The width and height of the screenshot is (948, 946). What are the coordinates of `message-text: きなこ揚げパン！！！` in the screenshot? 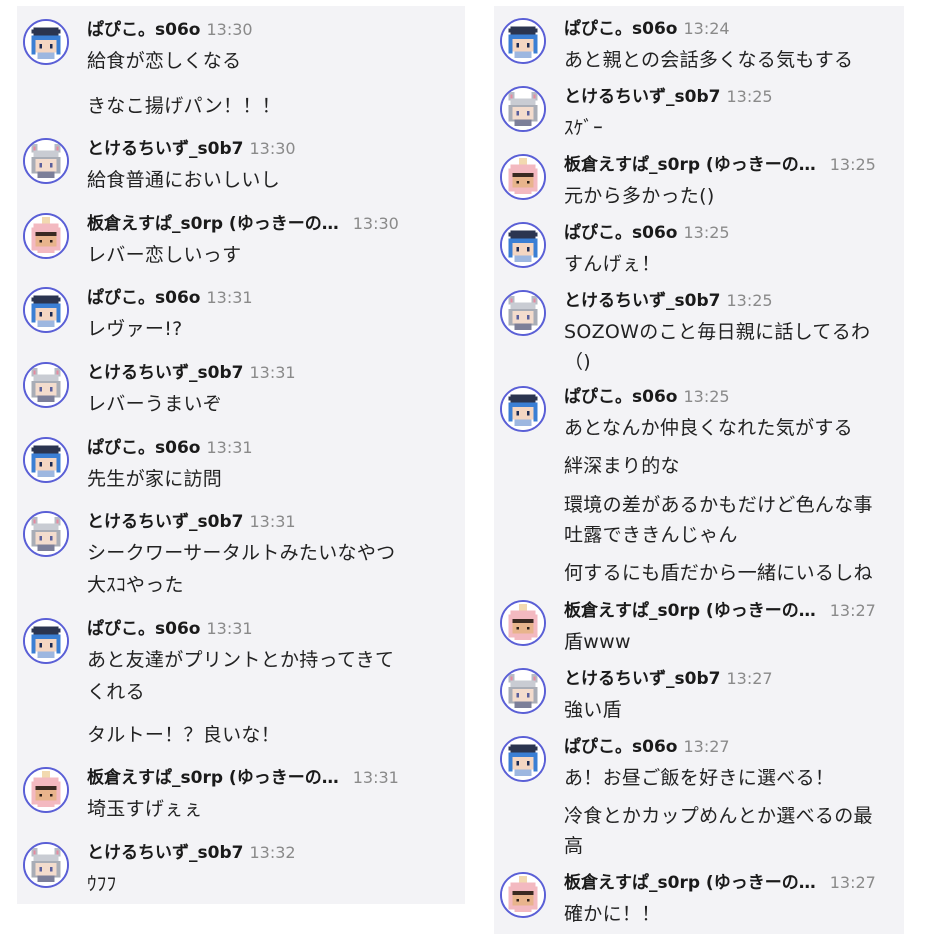 It's located at (184, 106).